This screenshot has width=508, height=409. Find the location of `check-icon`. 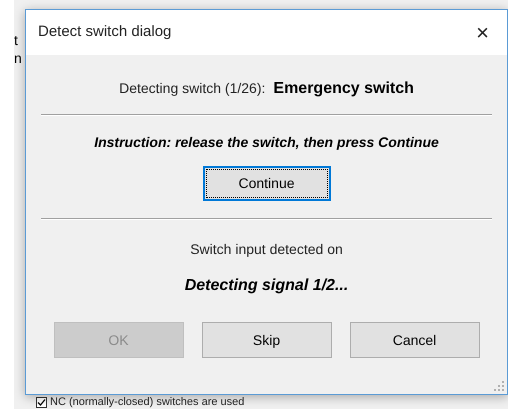

check-icon is located at coordinates (41, 402).